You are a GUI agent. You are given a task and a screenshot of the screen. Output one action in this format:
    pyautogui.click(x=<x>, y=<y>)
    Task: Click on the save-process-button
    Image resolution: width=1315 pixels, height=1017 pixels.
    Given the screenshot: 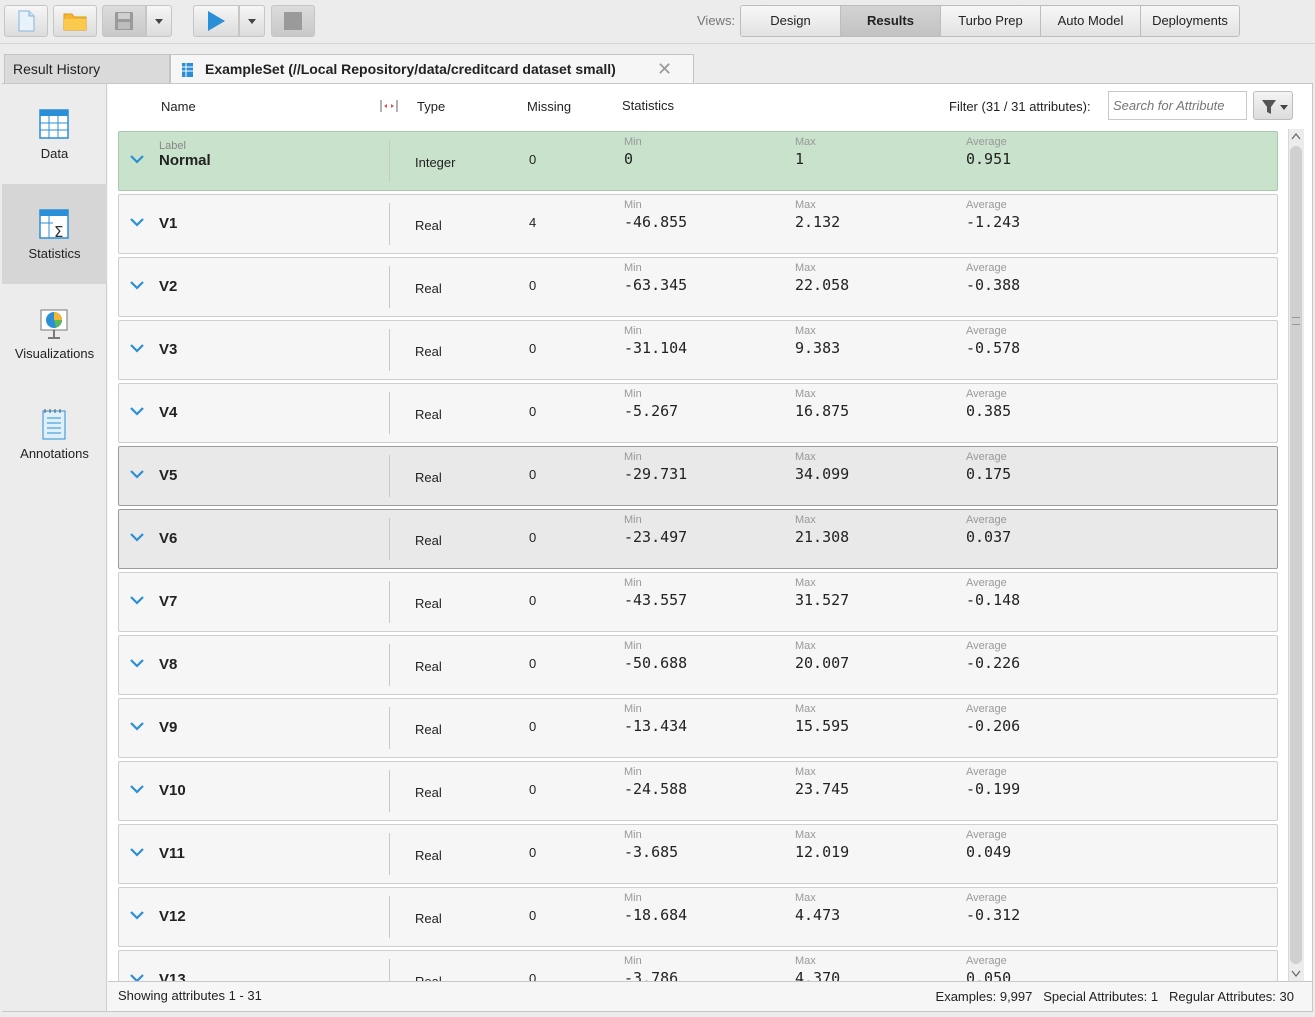 What is the action you would take?
    pyautogui.click(x=124, y=21)
    